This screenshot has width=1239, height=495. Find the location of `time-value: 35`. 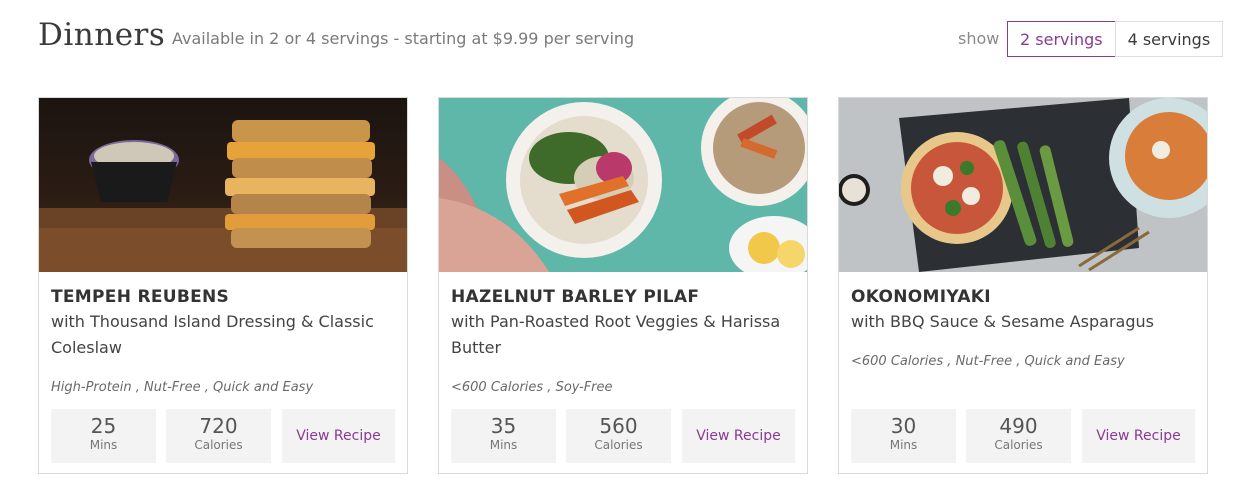

time-value: 35 is located at coordinates (503, 426).